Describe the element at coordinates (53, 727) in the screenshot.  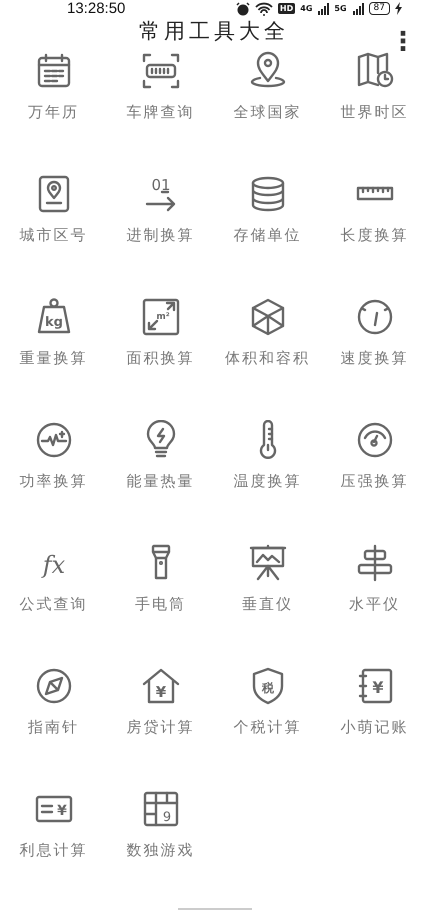
I see `tool-label: 指南针` at that location.